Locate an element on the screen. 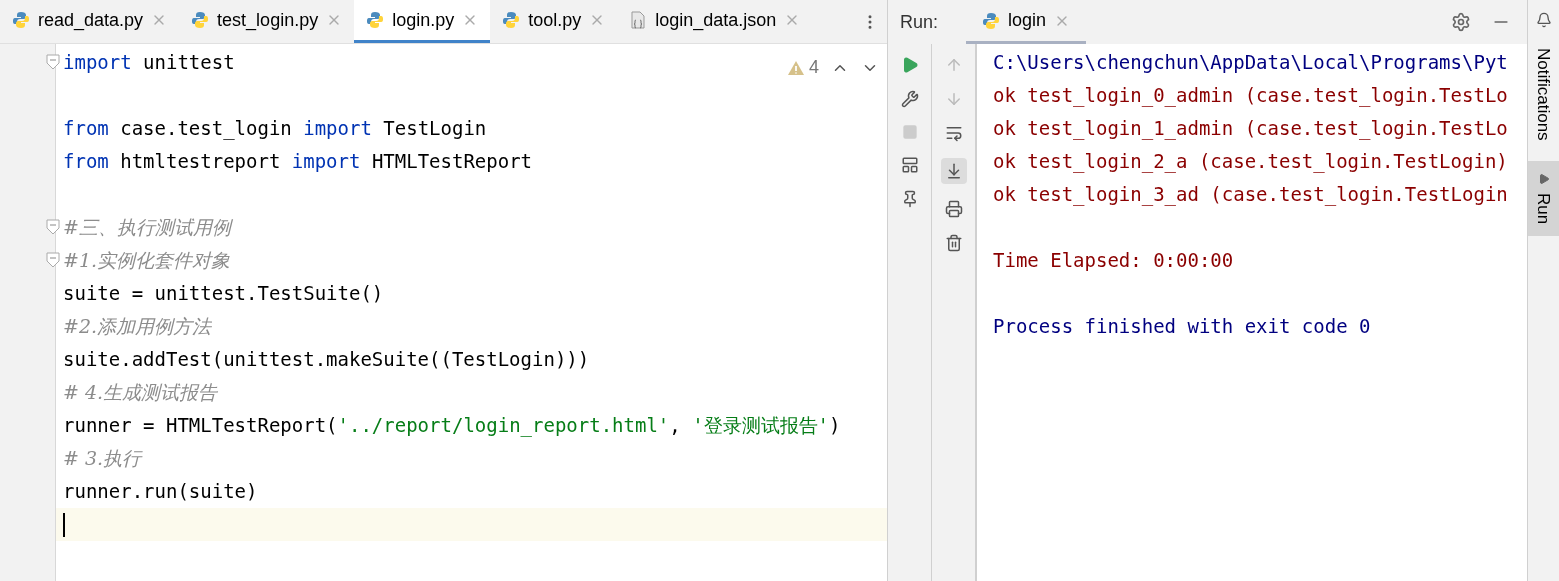  tab-label: login.py is located at coordinates (423, 20).